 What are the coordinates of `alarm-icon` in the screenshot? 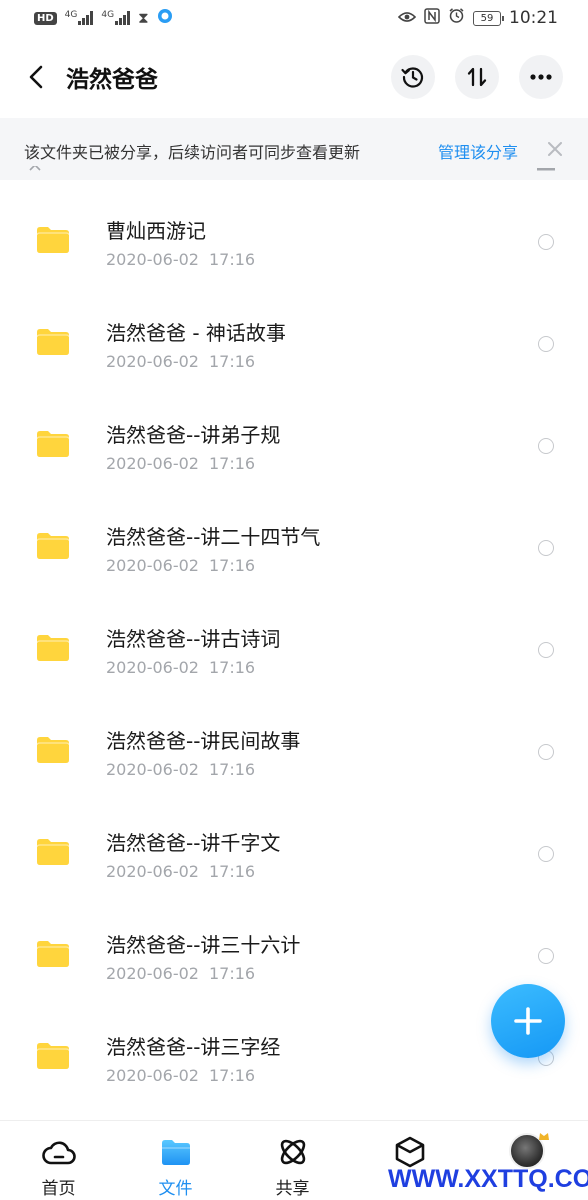 It's located at (456, 18).